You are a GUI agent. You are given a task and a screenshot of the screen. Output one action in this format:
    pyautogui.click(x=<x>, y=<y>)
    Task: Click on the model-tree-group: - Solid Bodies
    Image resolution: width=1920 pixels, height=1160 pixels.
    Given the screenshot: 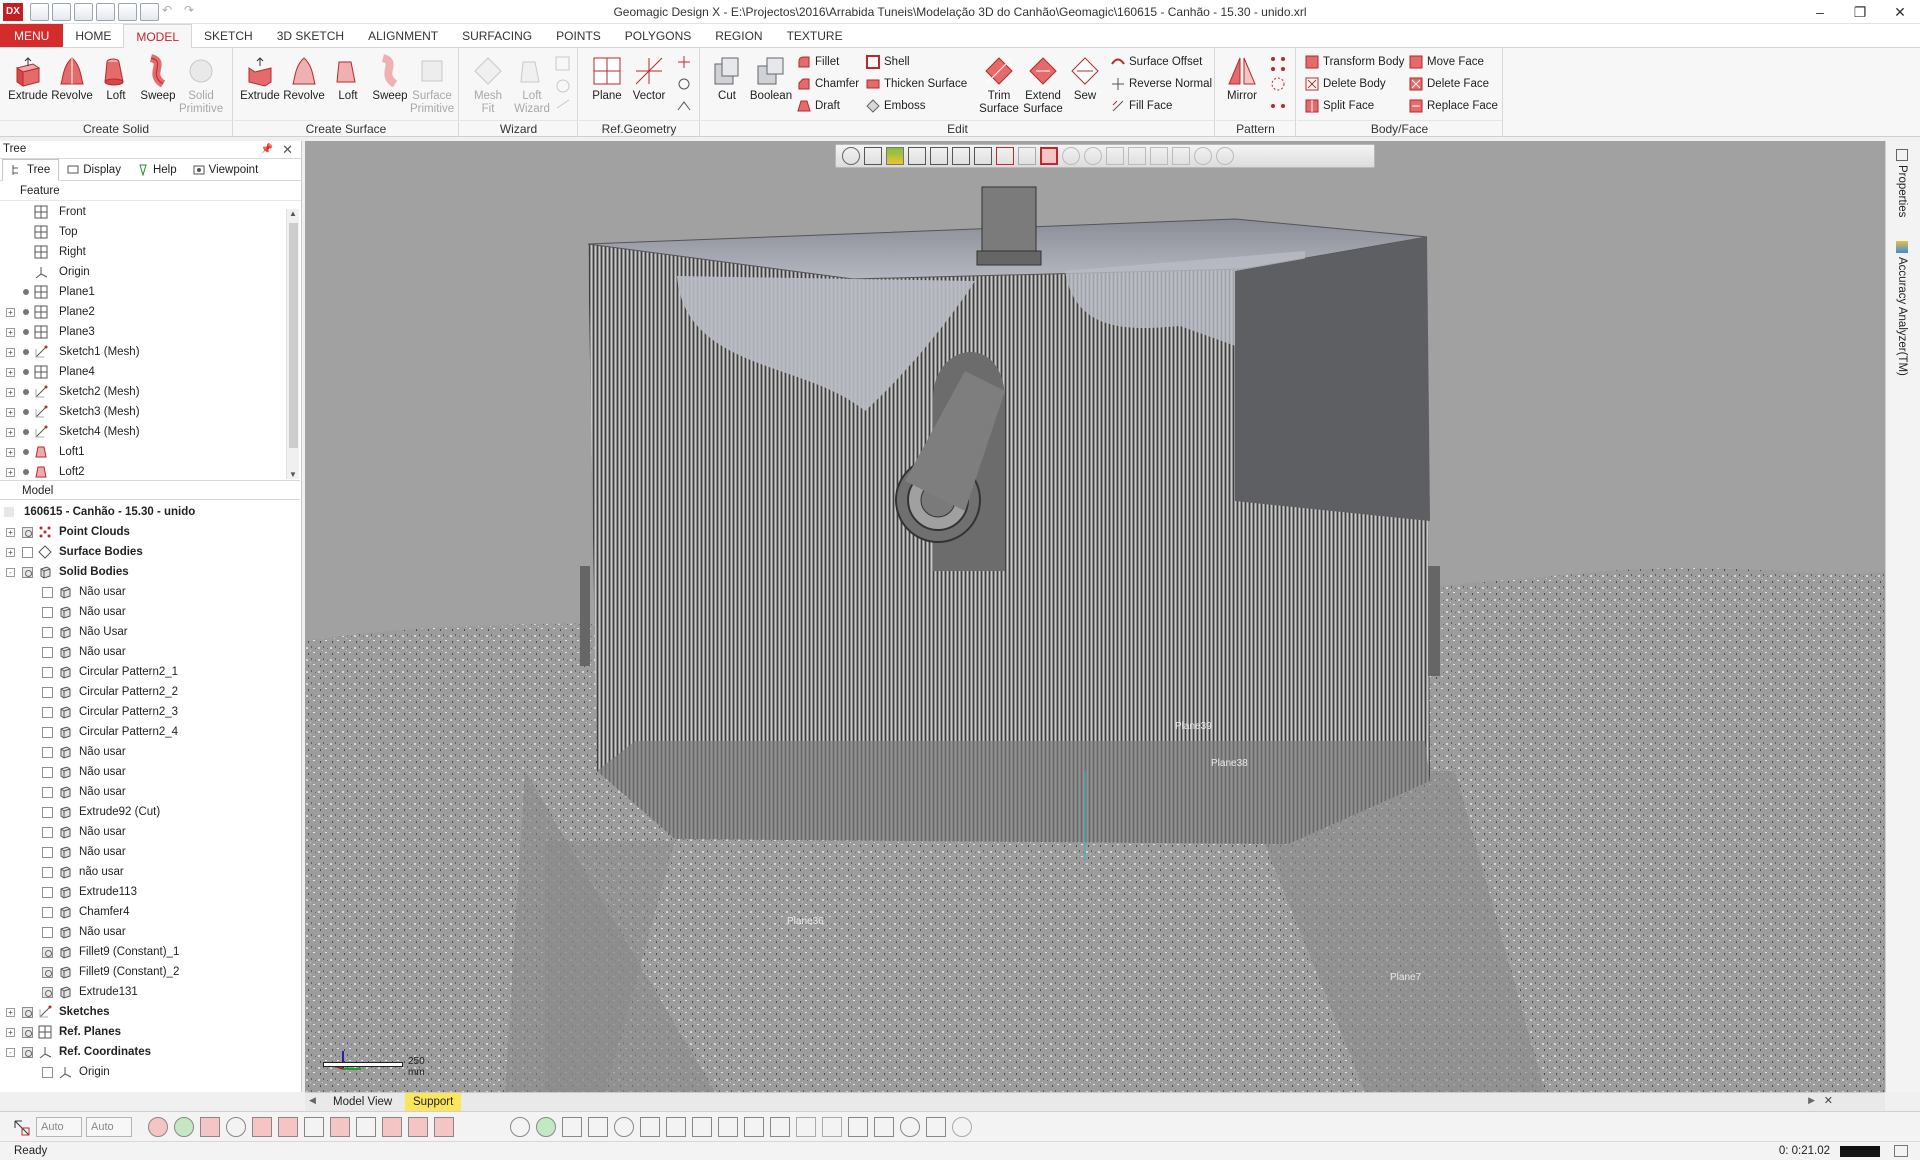 What is the action you would take?
    pyautogui.click(x=150, y=572)
    